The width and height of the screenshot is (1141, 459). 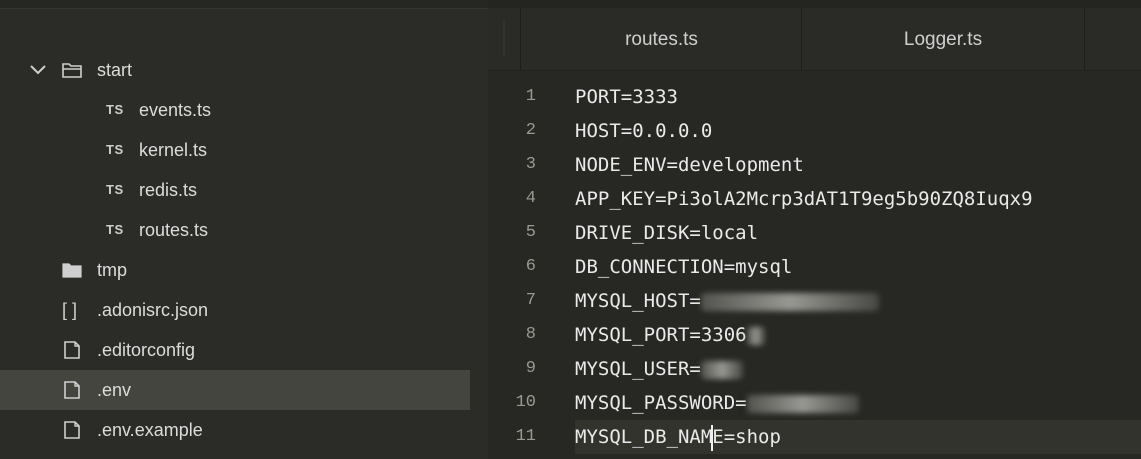 I want to click on line-text: MYSQL_PASSWORD=, so click(x=858, y=403).